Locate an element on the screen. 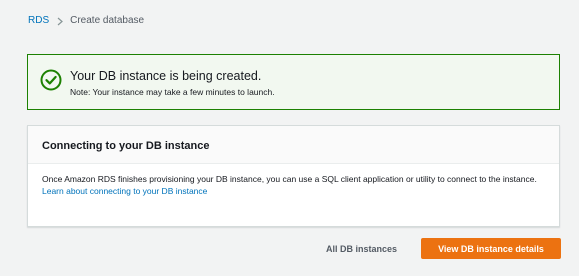 The height and width of the screenshot is (276, 579). breadcrumb: RDS Create database is located at coordinates (86, 21).